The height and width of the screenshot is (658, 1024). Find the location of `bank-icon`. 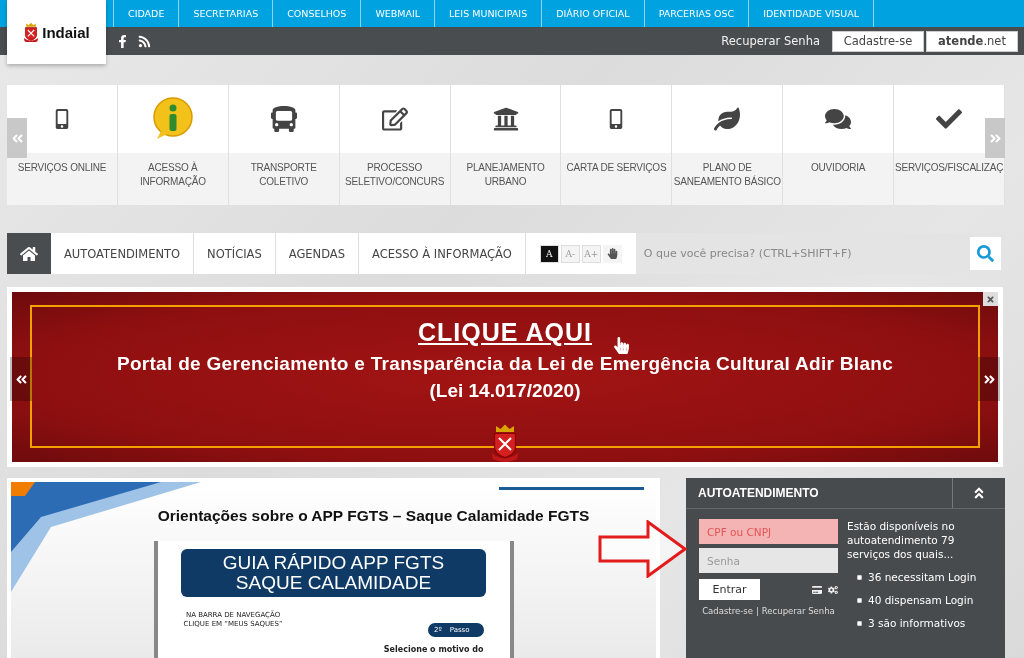

bank-icon is located at coordinates (505, 119).